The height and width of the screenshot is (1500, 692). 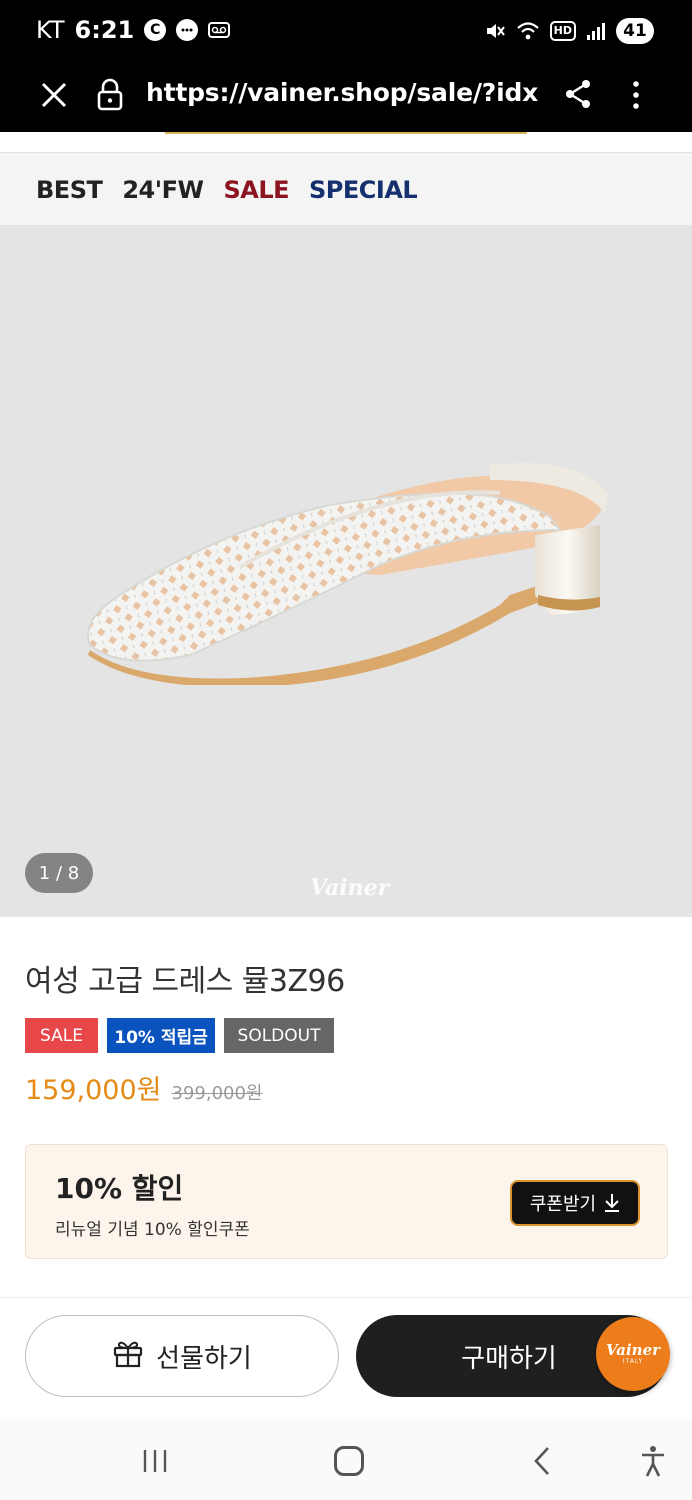 What do you see at coordinates (363, 190) in the screenshot?
I see `nav-item-special: SPECIAL` at bounding box center [363, 190].